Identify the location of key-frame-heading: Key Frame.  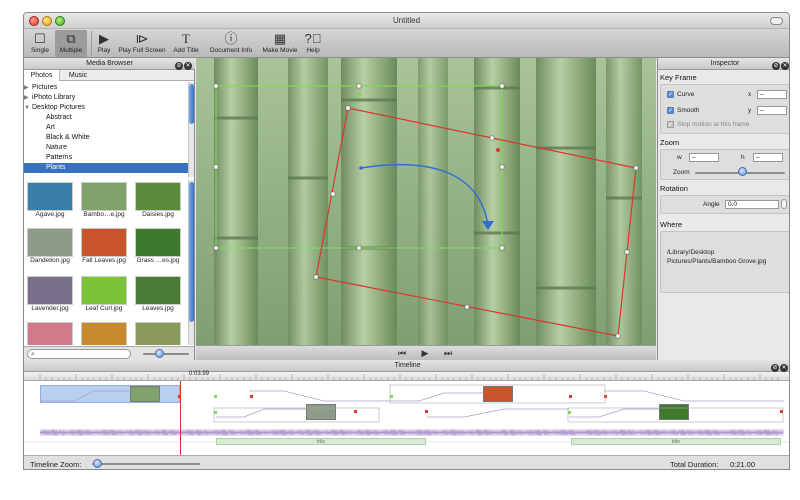
(678, 77).